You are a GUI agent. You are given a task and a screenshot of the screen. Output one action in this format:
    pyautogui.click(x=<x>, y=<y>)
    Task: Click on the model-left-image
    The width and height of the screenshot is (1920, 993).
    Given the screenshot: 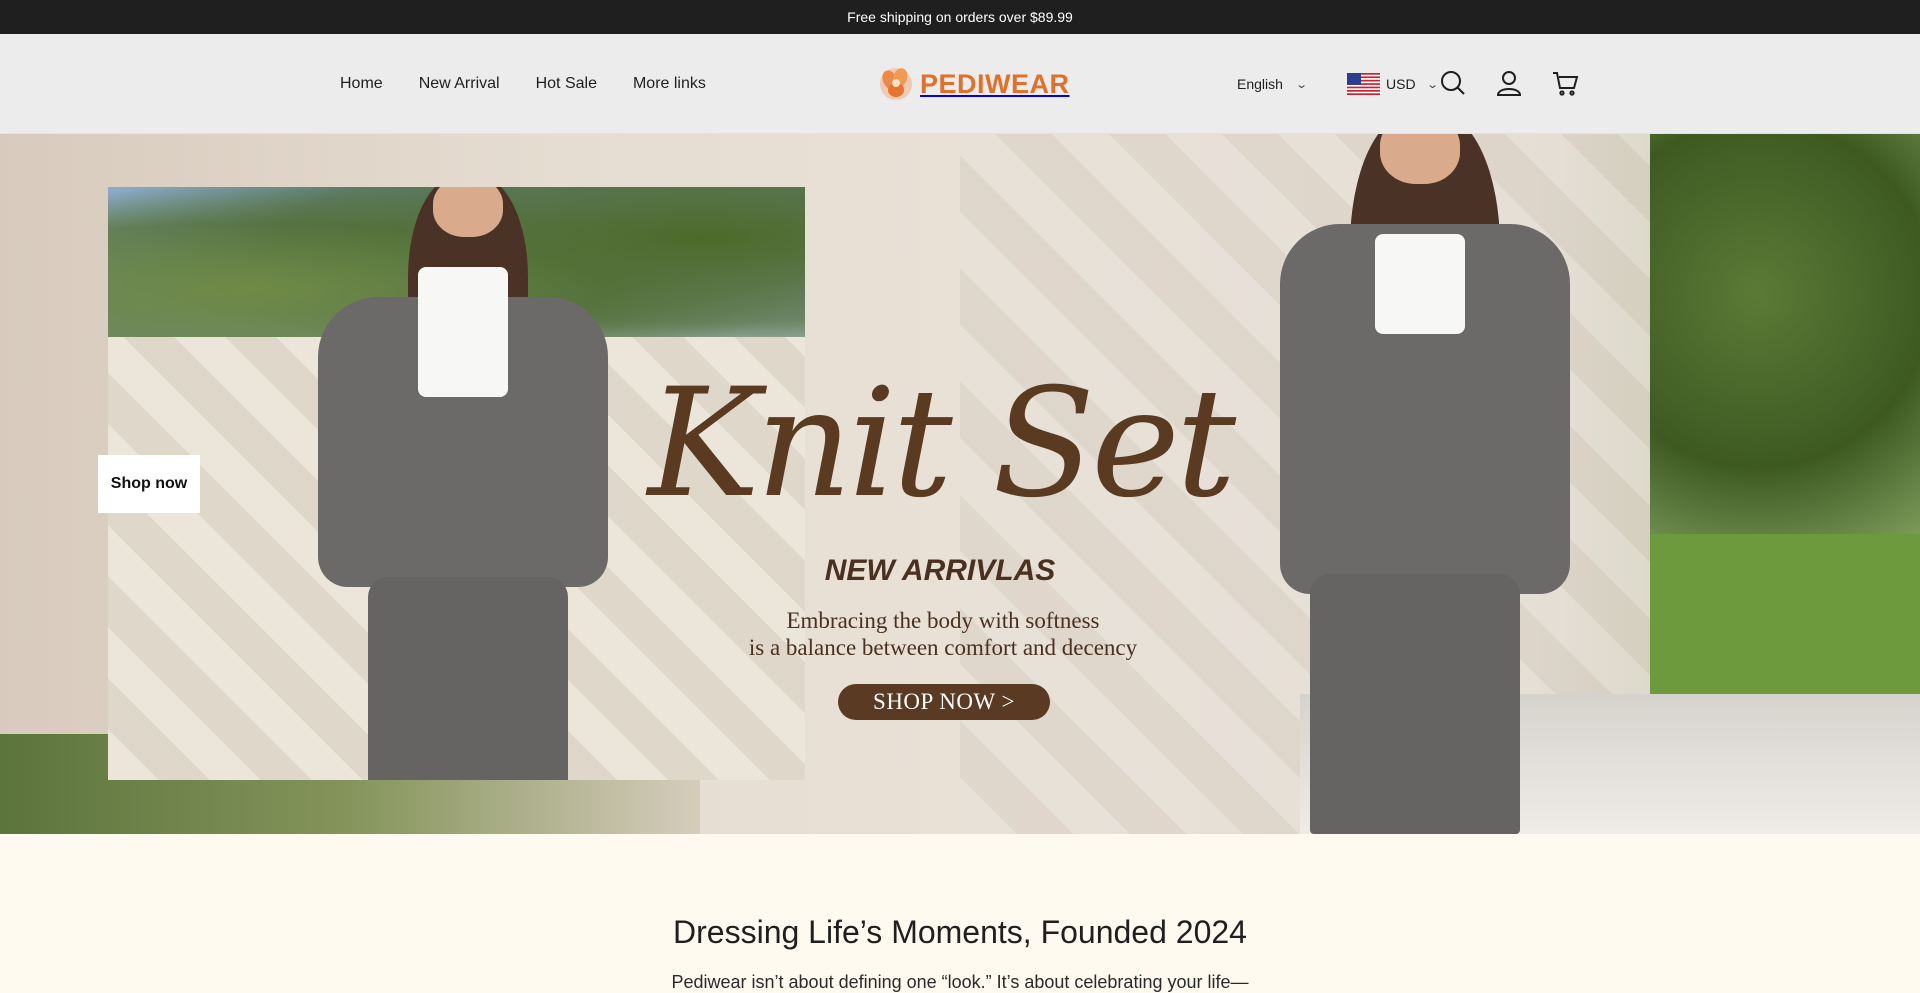 What is the action you would take?
    pyautogui.click(x=468, y=483)
    